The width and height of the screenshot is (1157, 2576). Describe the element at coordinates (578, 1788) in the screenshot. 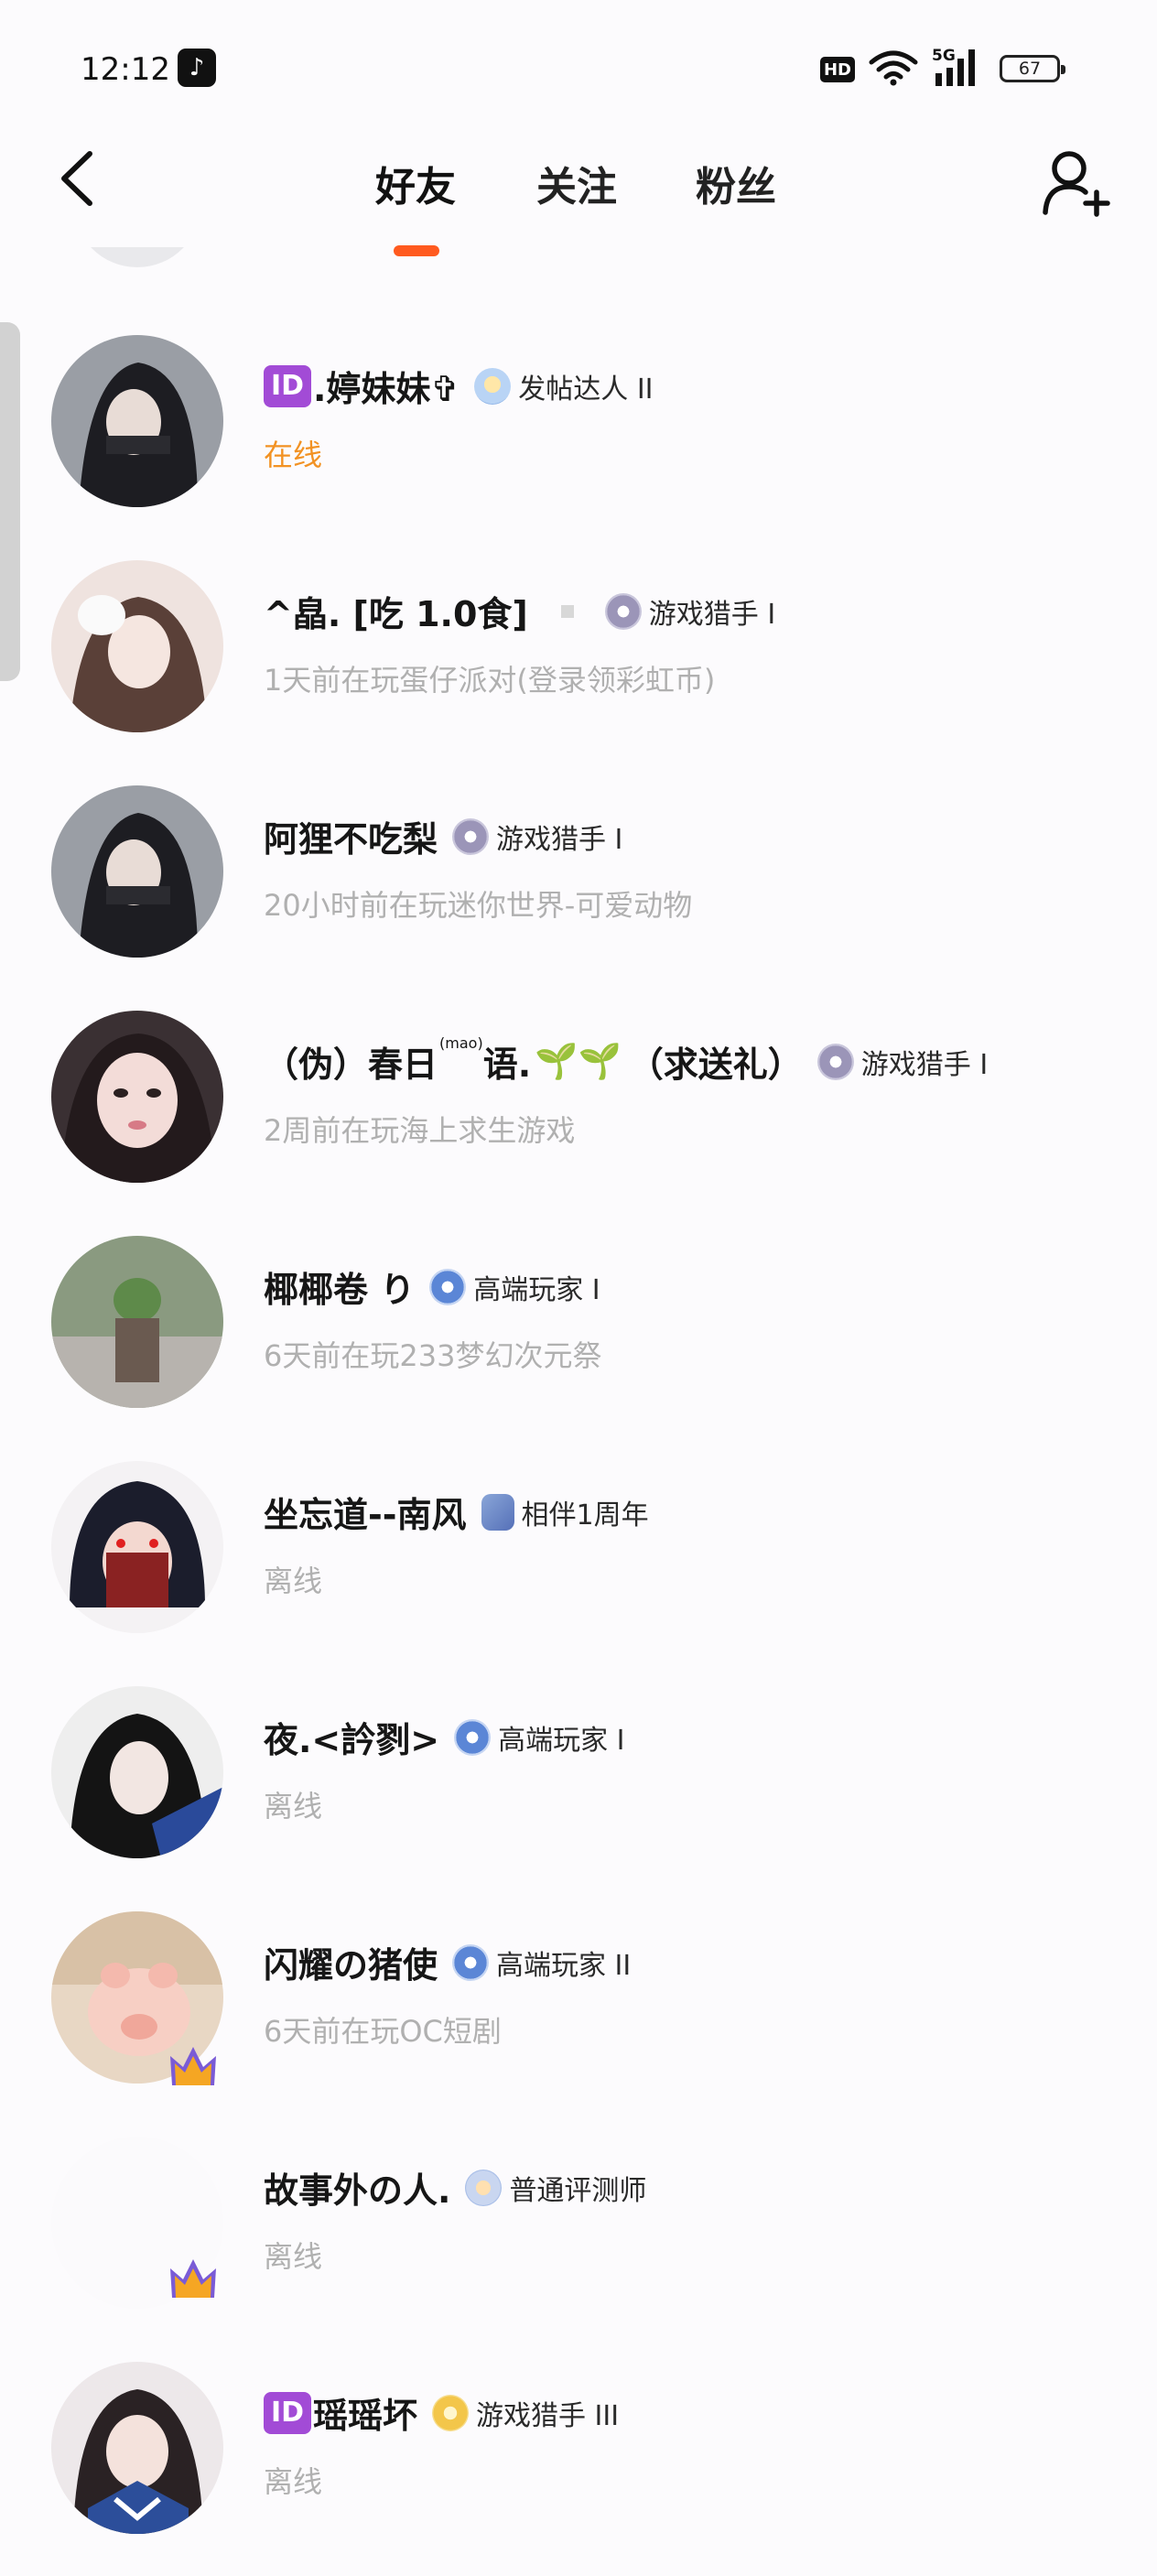

I see `friend-list-item: 夜.<訡剹> 高端玩家 I 离线` at that location.